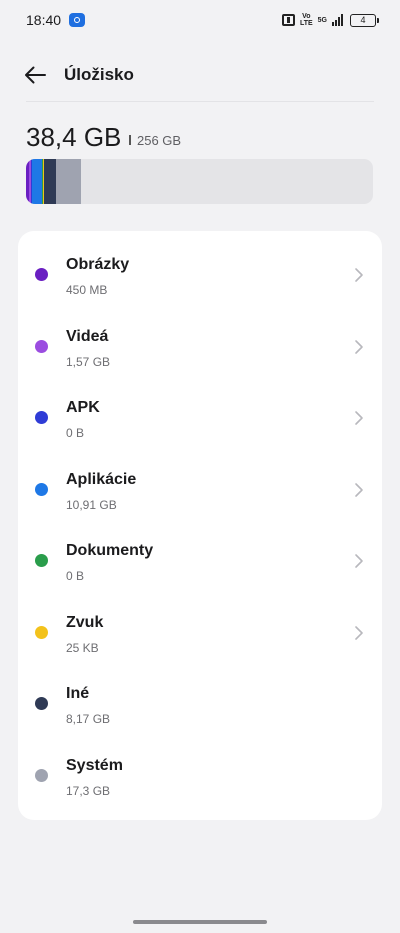 The image size is (400, 933). Describe the element at coordinates (330, 20) in the screenshot. I see `status-indicators: Vo LTE 5G 4` at that location.